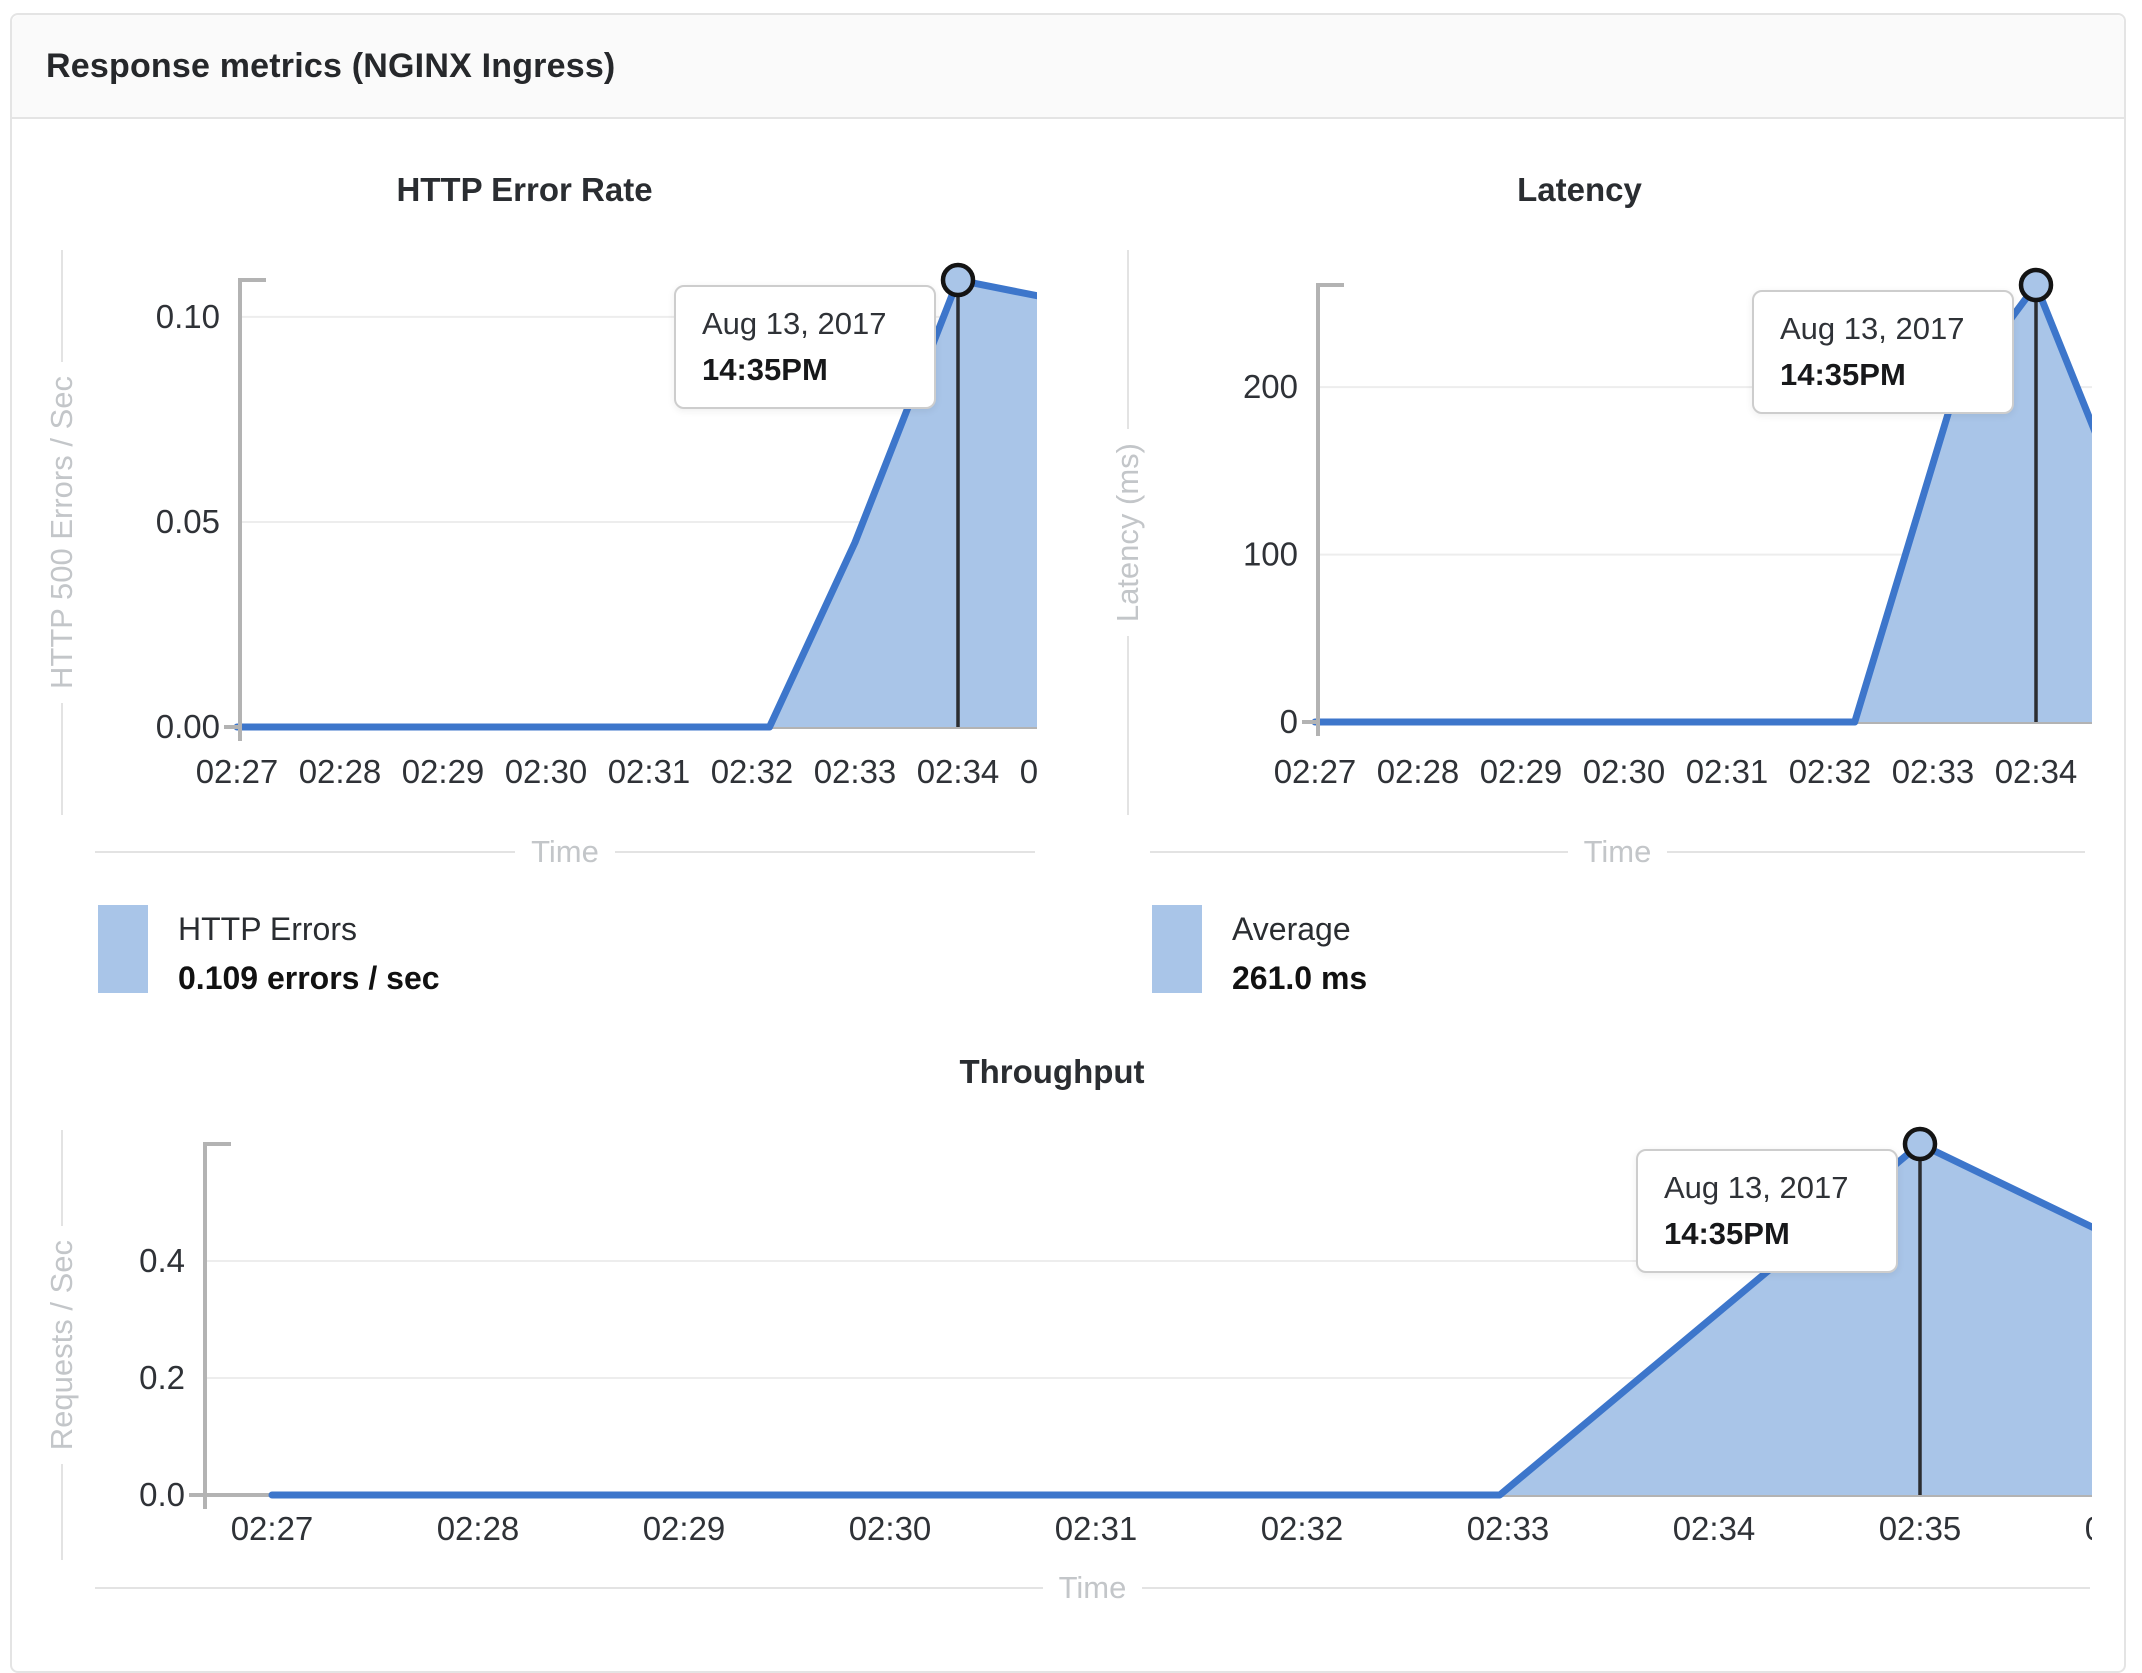  I want to click on svg-text: 0.2, so click(162, 1377).